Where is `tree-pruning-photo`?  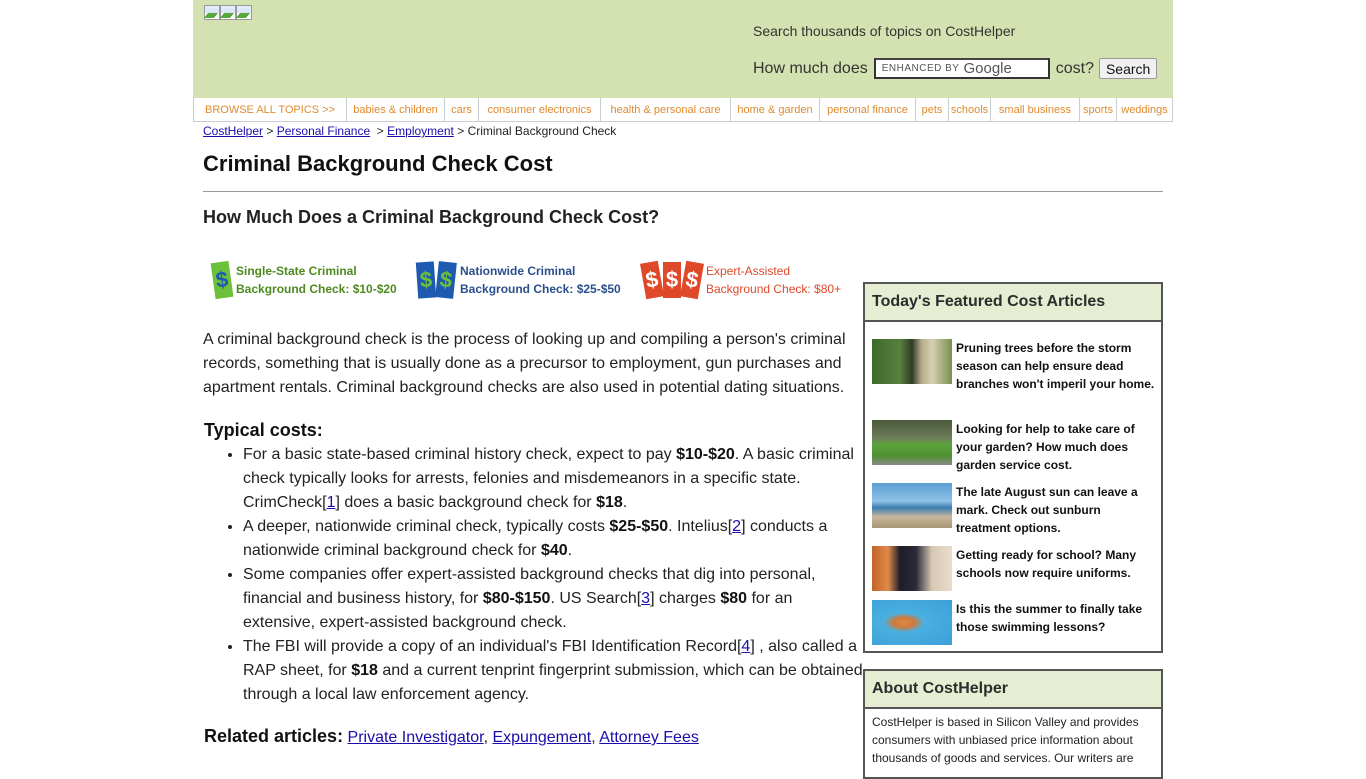
tree-pruning-photo is located at coordinates (912, 361).